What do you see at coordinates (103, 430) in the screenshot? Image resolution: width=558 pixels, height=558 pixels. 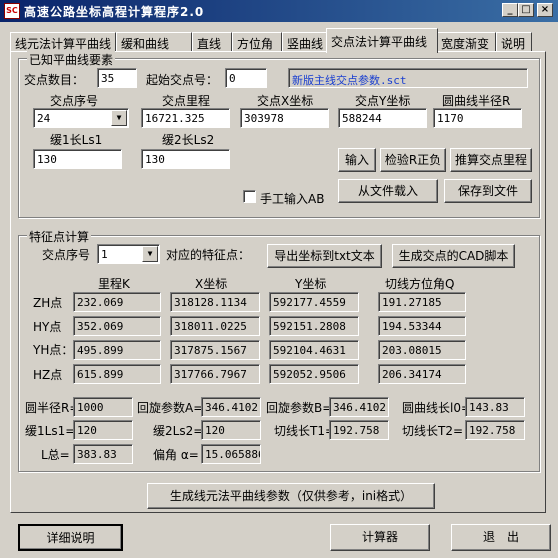 I see `ls1-result-field: 120` at bounding box center [103, 430].